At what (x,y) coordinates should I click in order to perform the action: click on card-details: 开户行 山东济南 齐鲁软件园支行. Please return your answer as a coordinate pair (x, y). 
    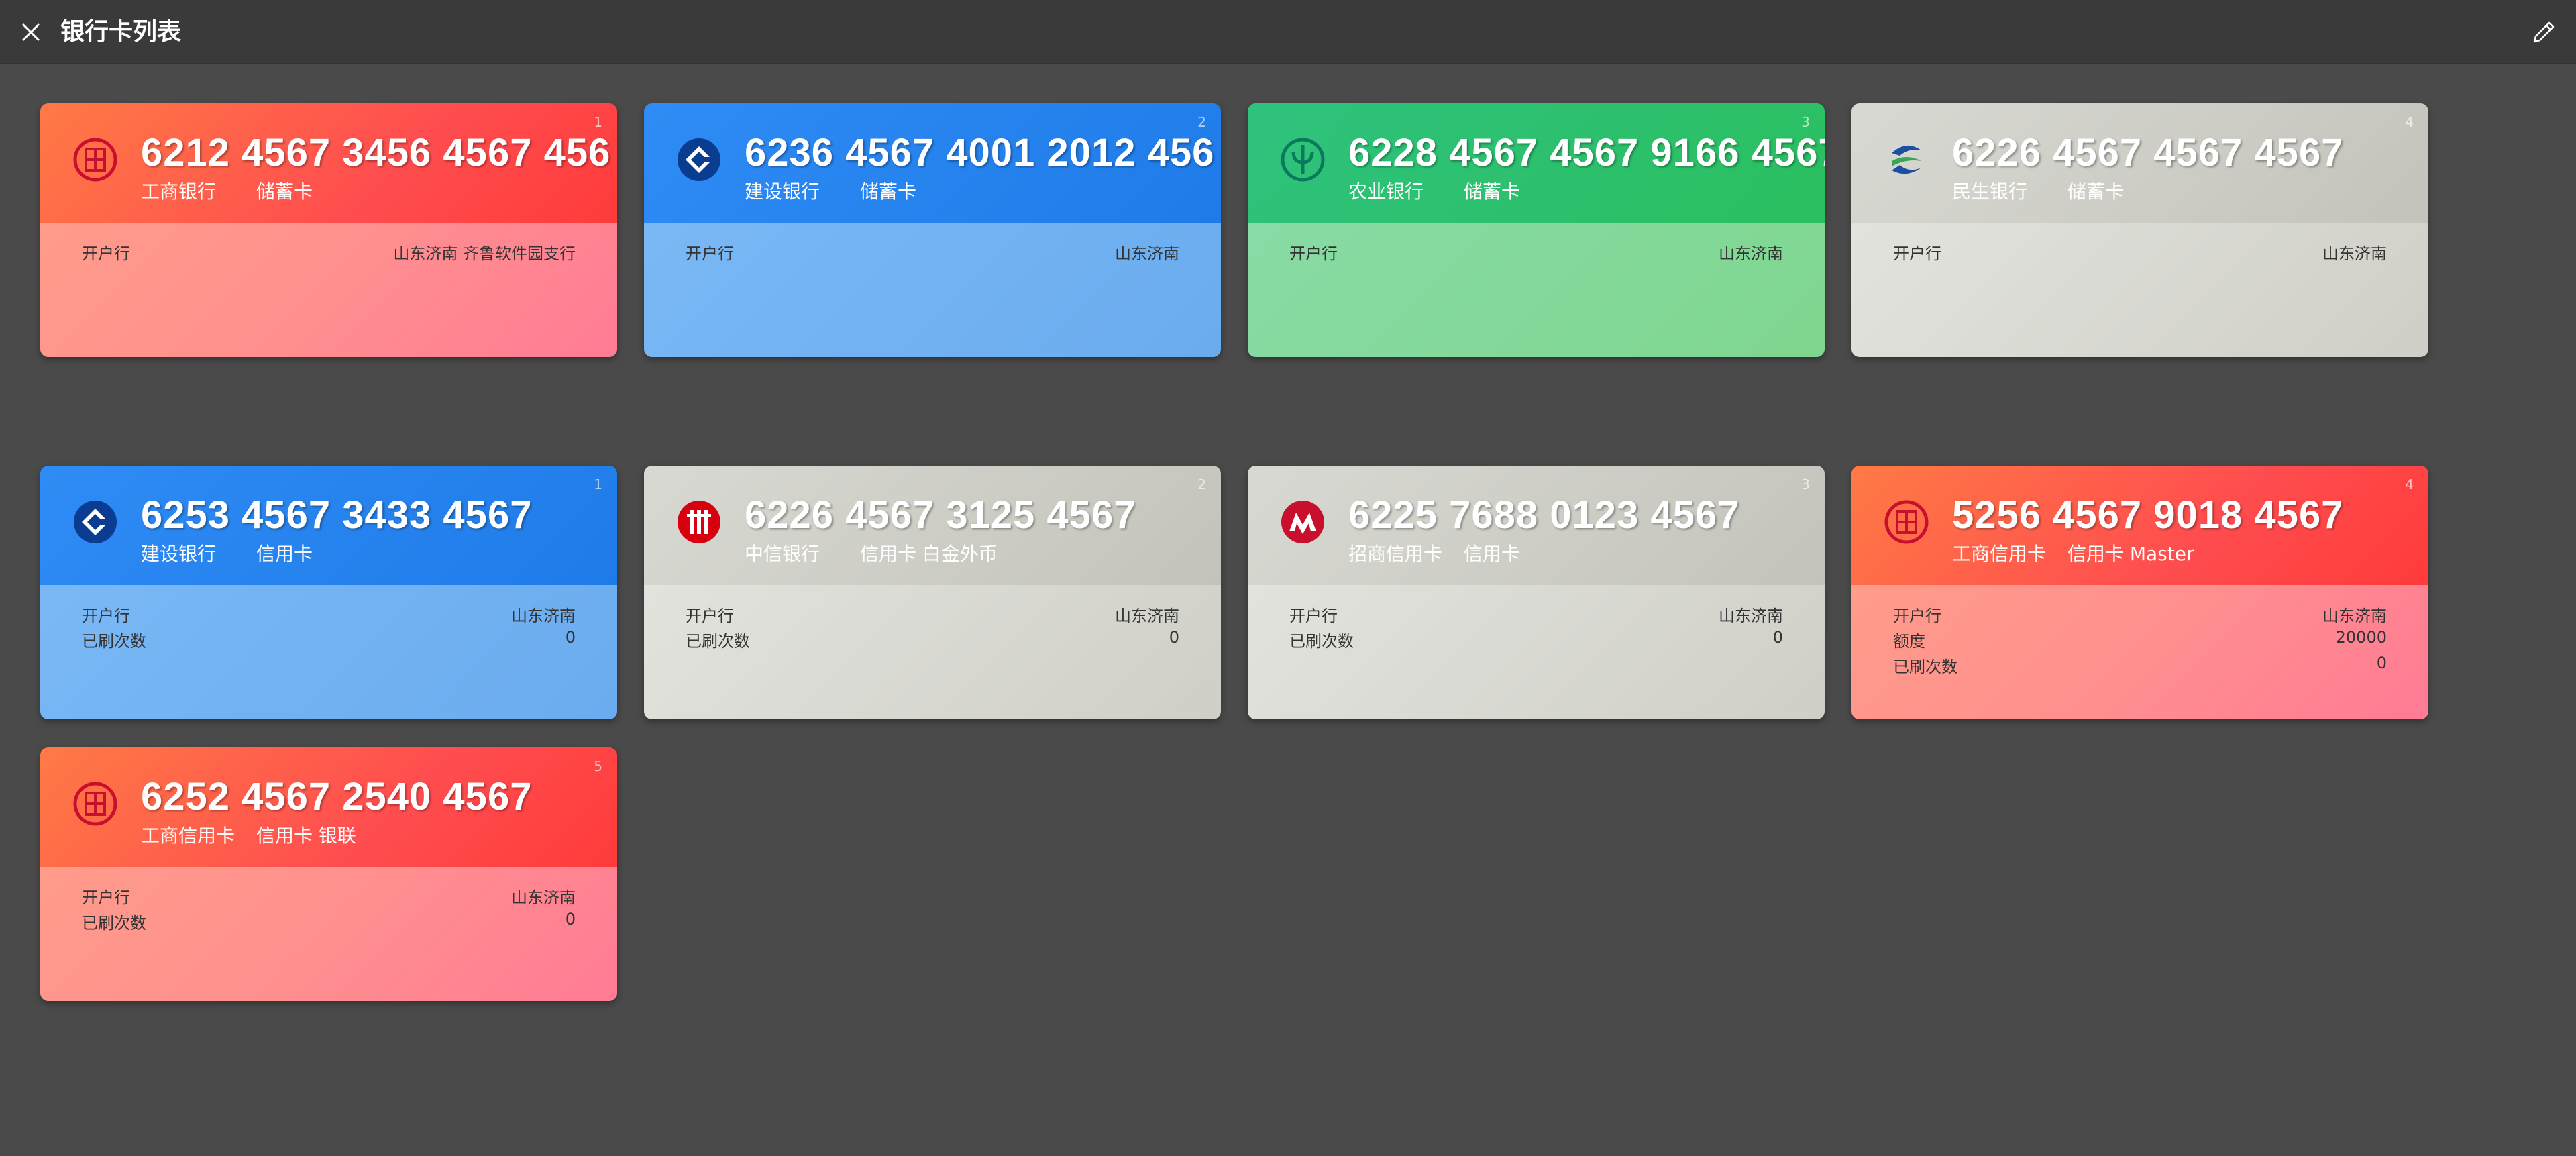
    Looking at the image, I should click on (328, 290).